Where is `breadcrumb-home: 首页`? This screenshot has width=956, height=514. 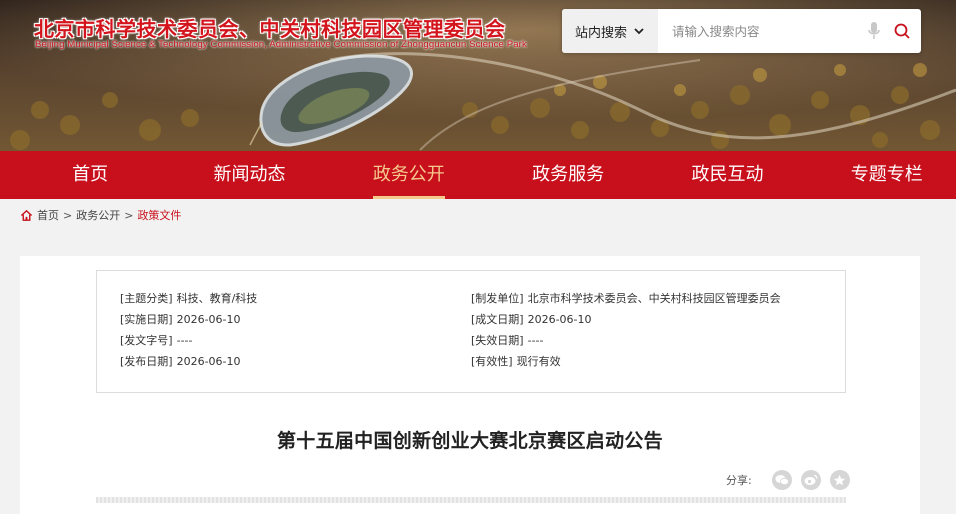 breadcrumb-home: 首页 is located at coordinates (48, 215).